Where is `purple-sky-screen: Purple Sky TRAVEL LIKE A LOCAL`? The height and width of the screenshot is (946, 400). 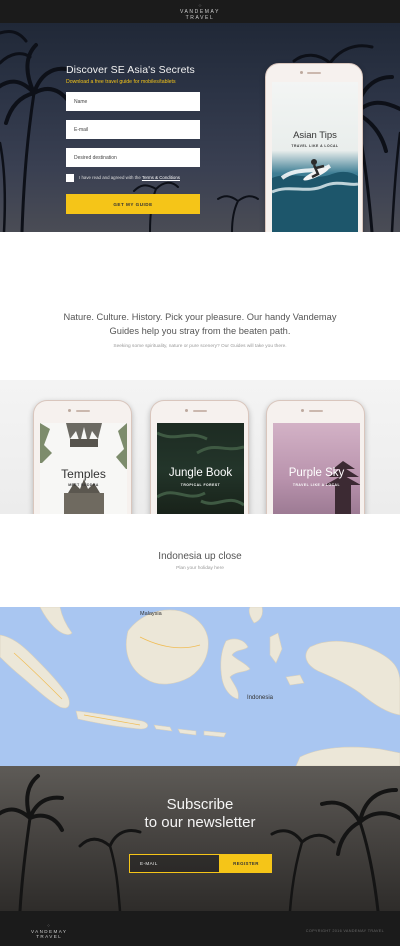
purple-sky-screen: Purple Sky TRAVEL LIKE A LOCAL is located at coordinates (316, 469).